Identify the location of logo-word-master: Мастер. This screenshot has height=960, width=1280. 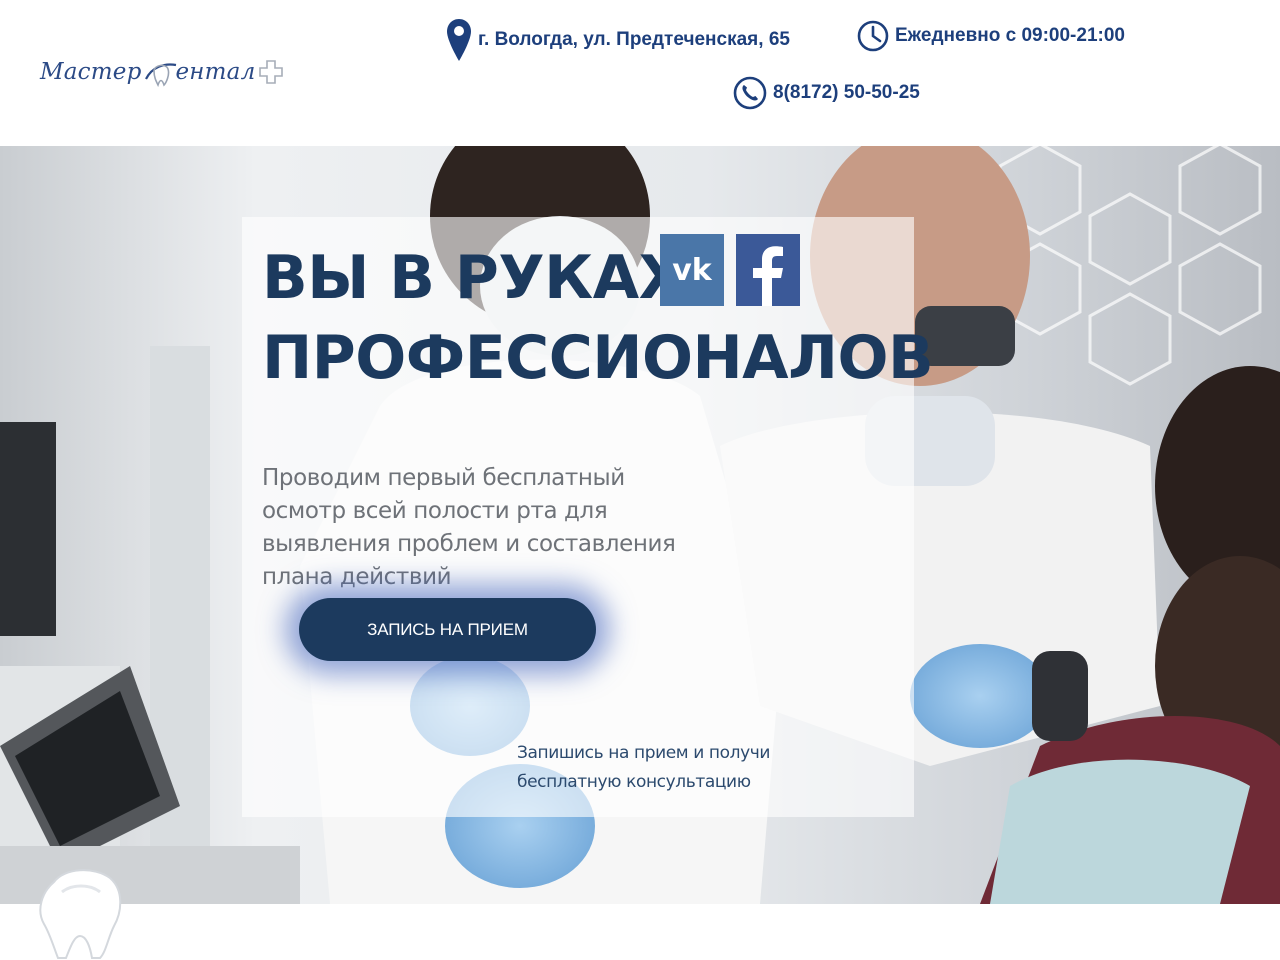
(91, 72).